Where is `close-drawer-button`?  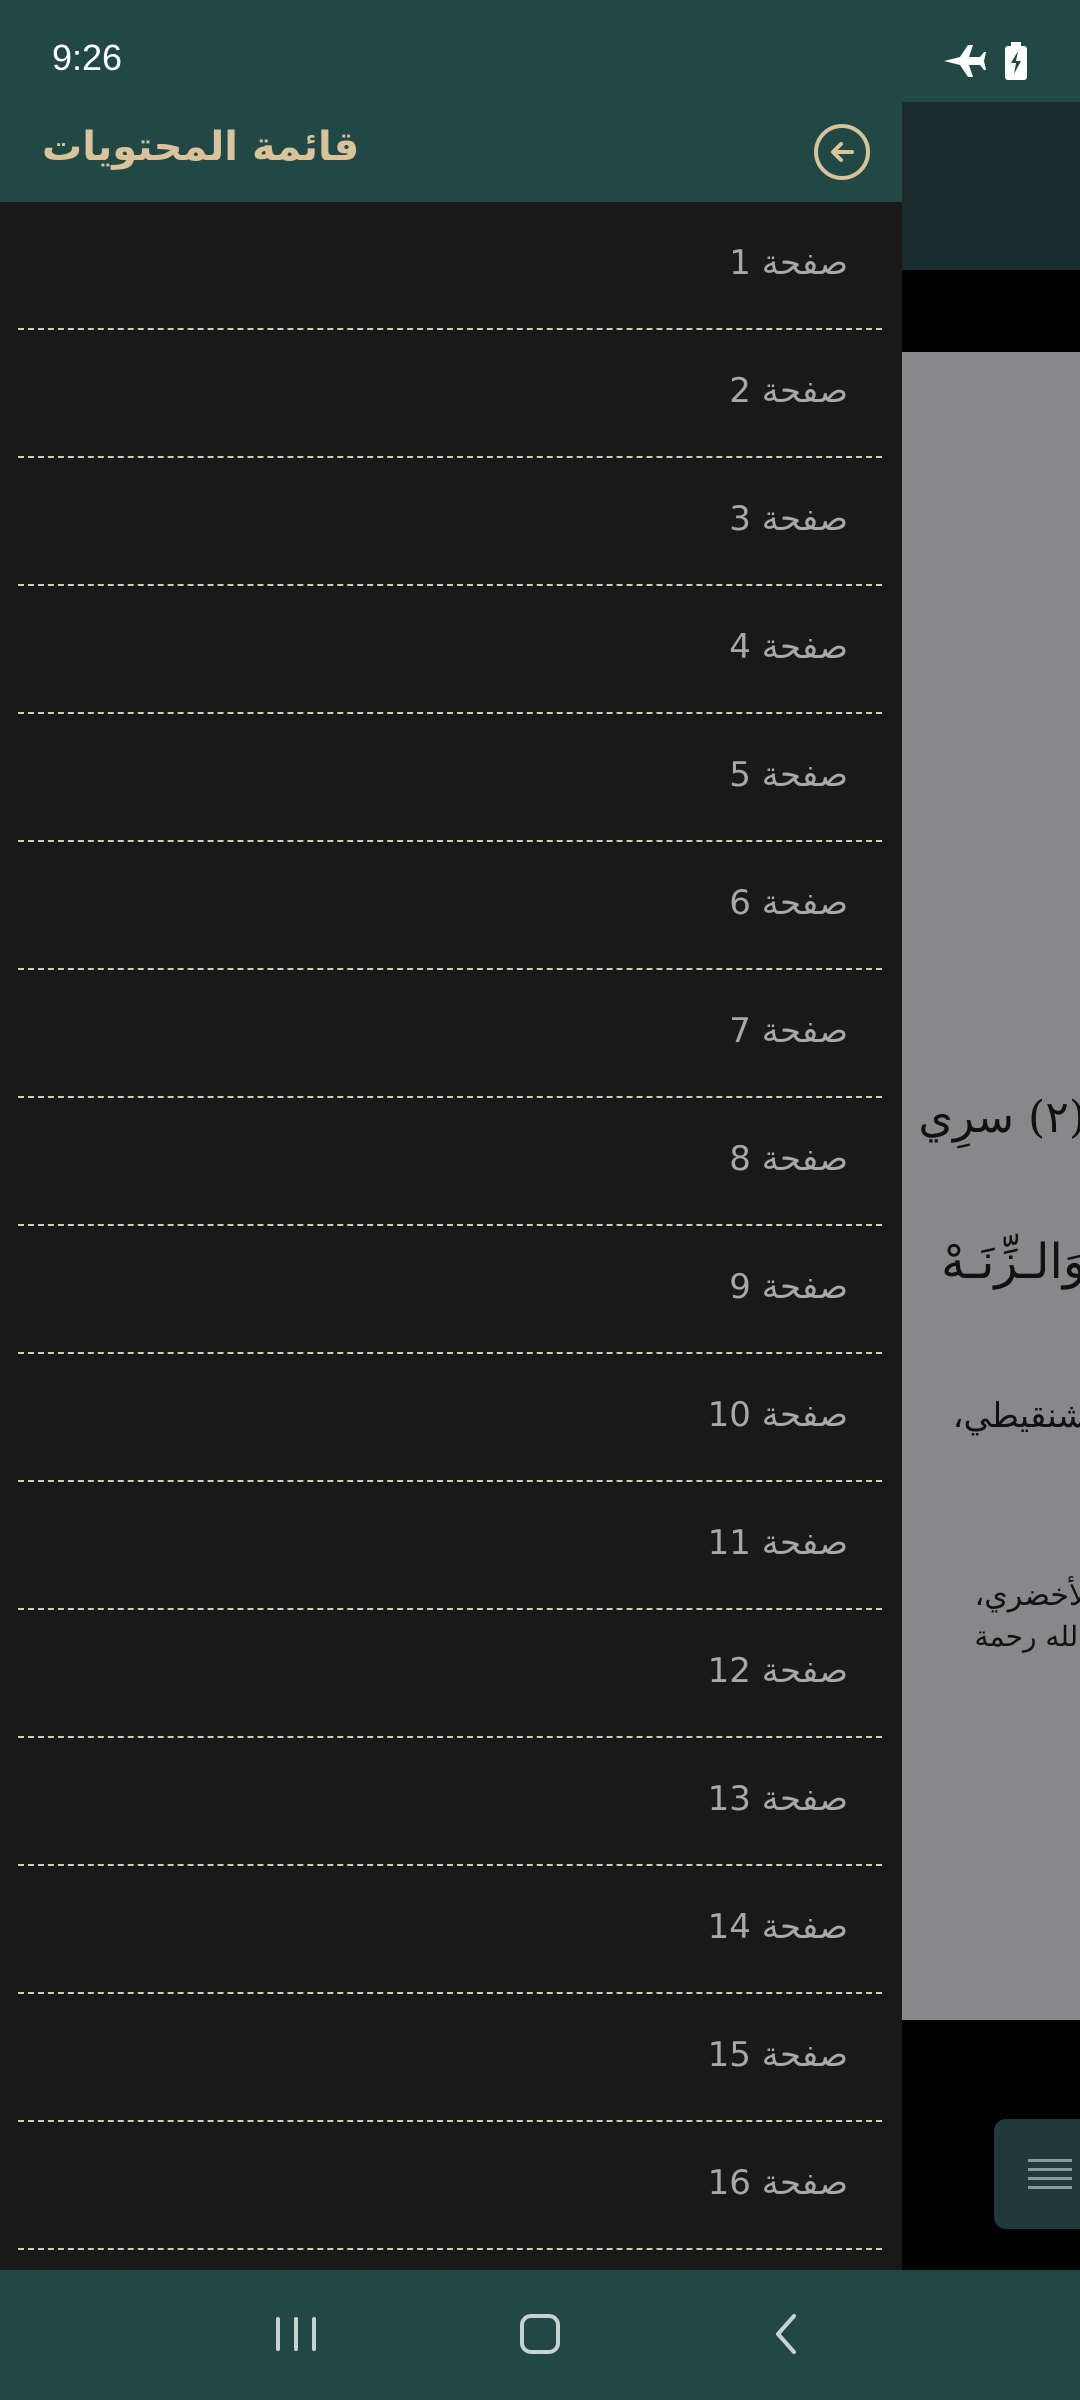 close-drawer-button is located at coordinates (842, 152).